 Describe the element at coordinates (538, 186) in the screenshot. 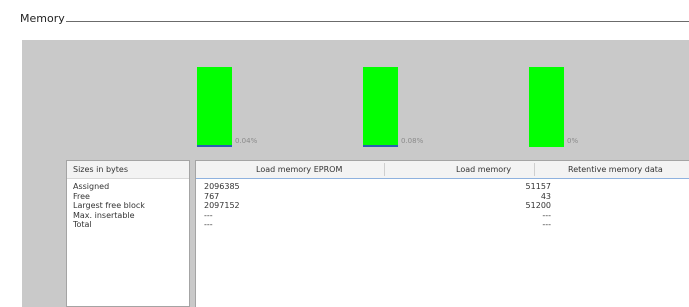

I see `cell-load-memory: 51157` at that location.